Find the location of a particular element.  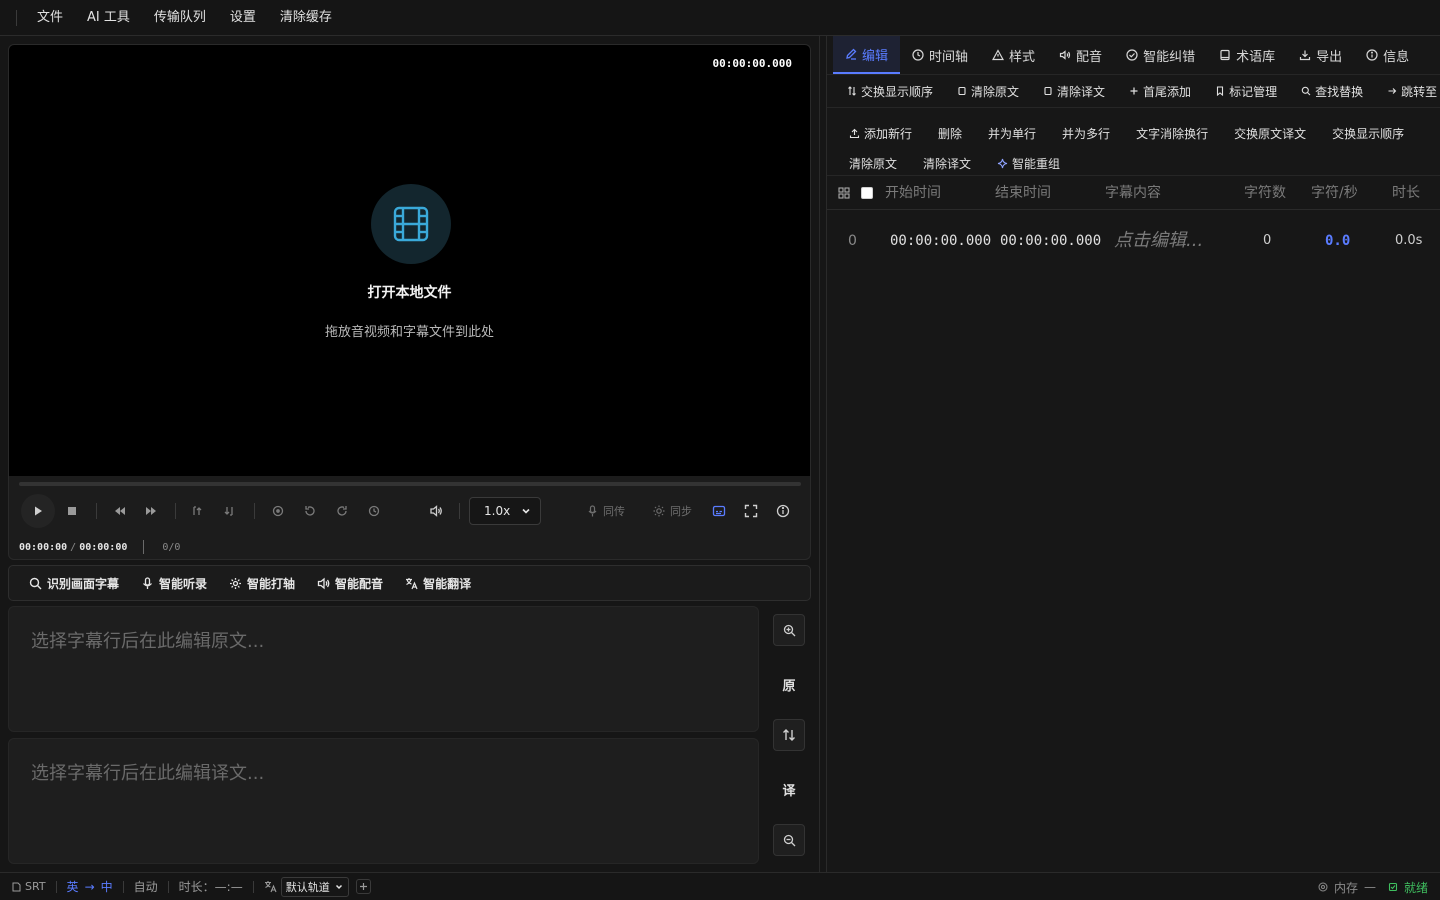

smart-translate-button: 智能翻译 is located at coordinates (438, 583).